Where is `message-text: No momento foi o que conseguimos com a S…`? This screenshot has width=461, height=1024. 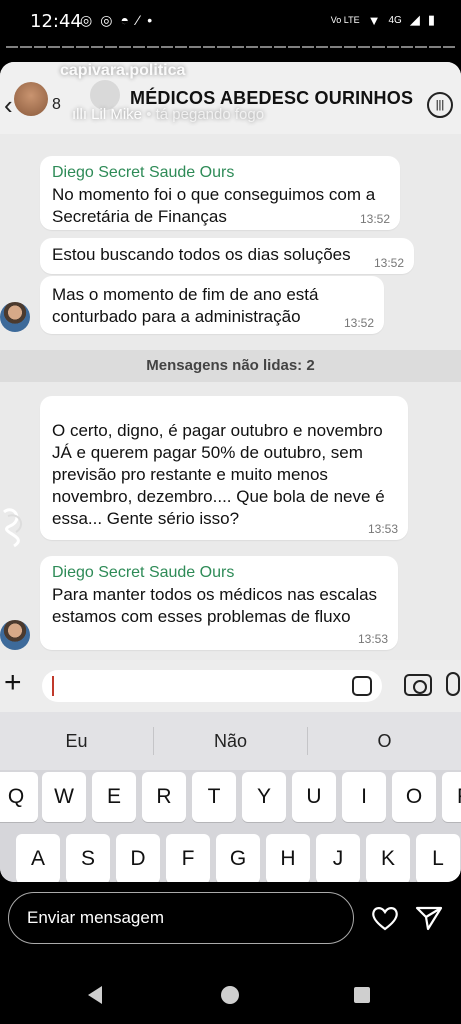
message-text: No momento foi o que conseguimos com a S… is located at coordinates (214, 205).